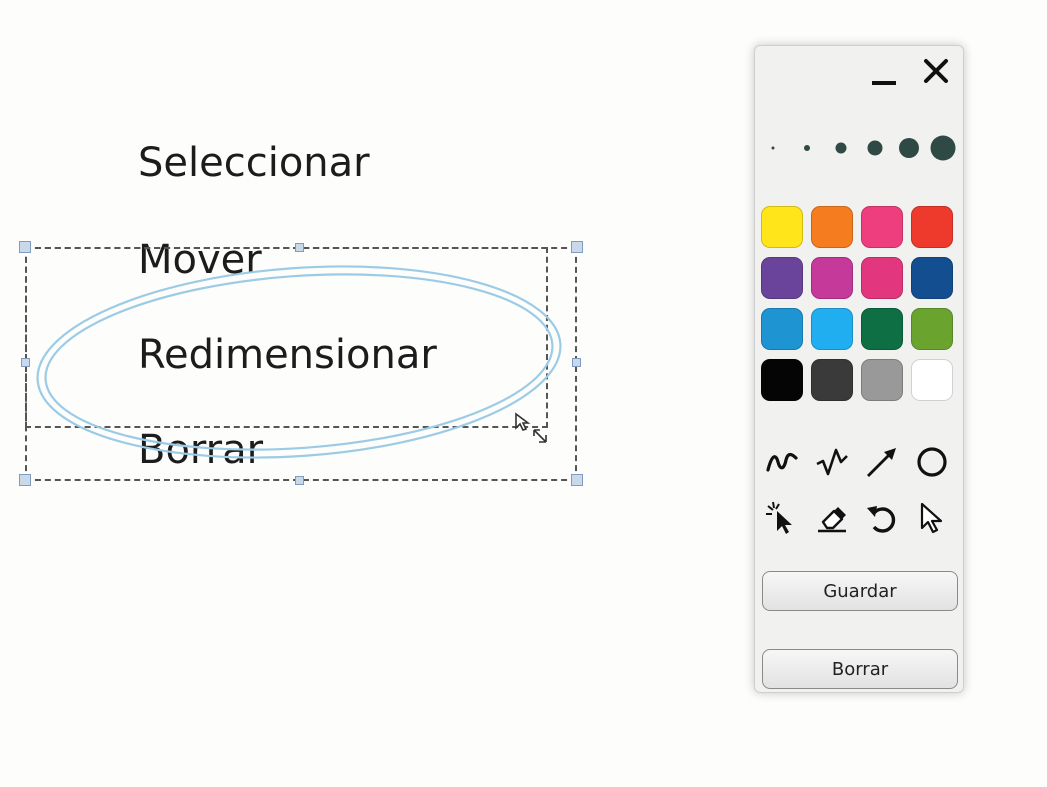 The image size is (1047, 787). Describe the element at coordinates (860, 669) in the screenshot. I see `clear-button: Borrar` at that location.